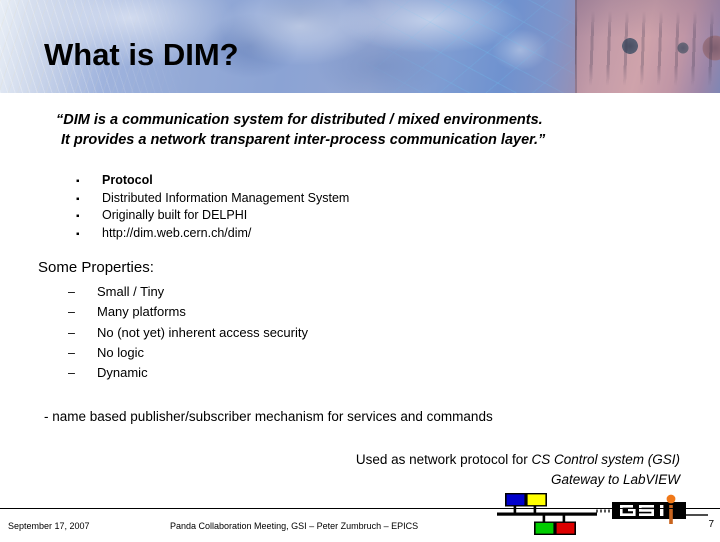 Image resolution: width=720 pixels, height=542 pixels. What do you see at coordinates (175, 215) in the screenshot?
I see `list-item-label: Originally built for DELPHI` at bounding box center [175, 215].